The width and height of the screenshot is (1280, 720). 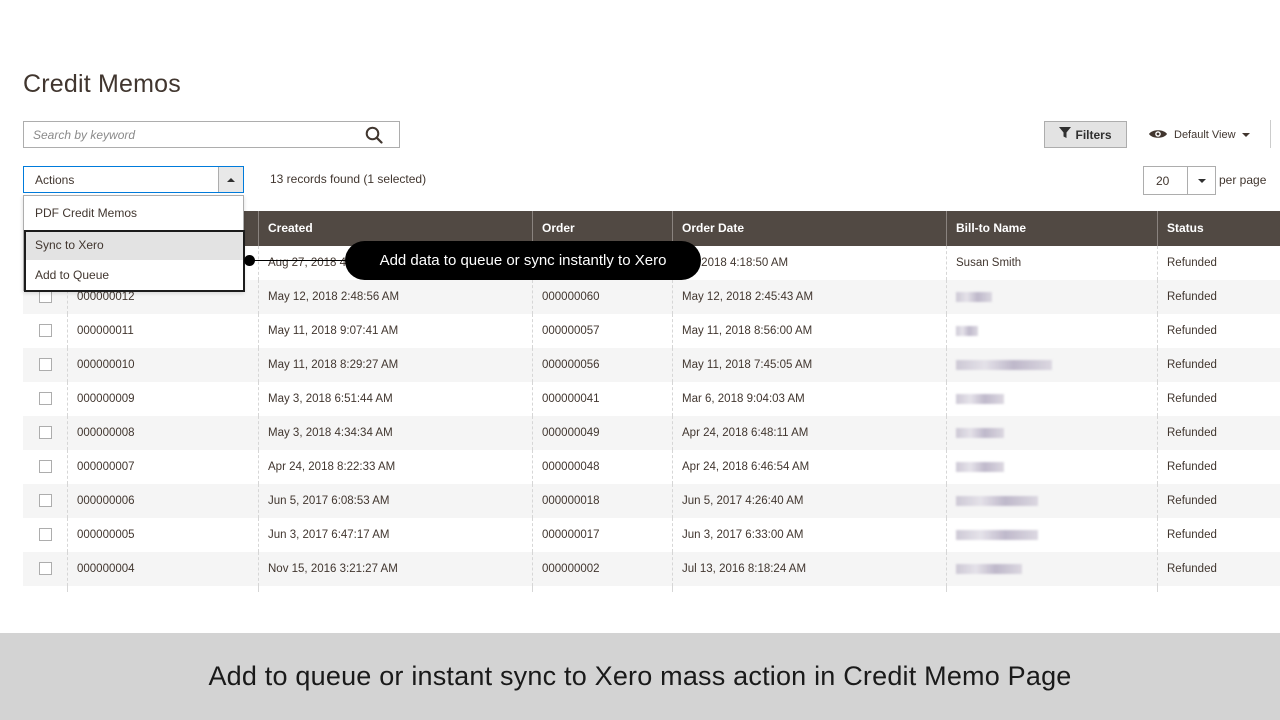 I want to click on order-cell: 000000018, so click(x=602, y=501).